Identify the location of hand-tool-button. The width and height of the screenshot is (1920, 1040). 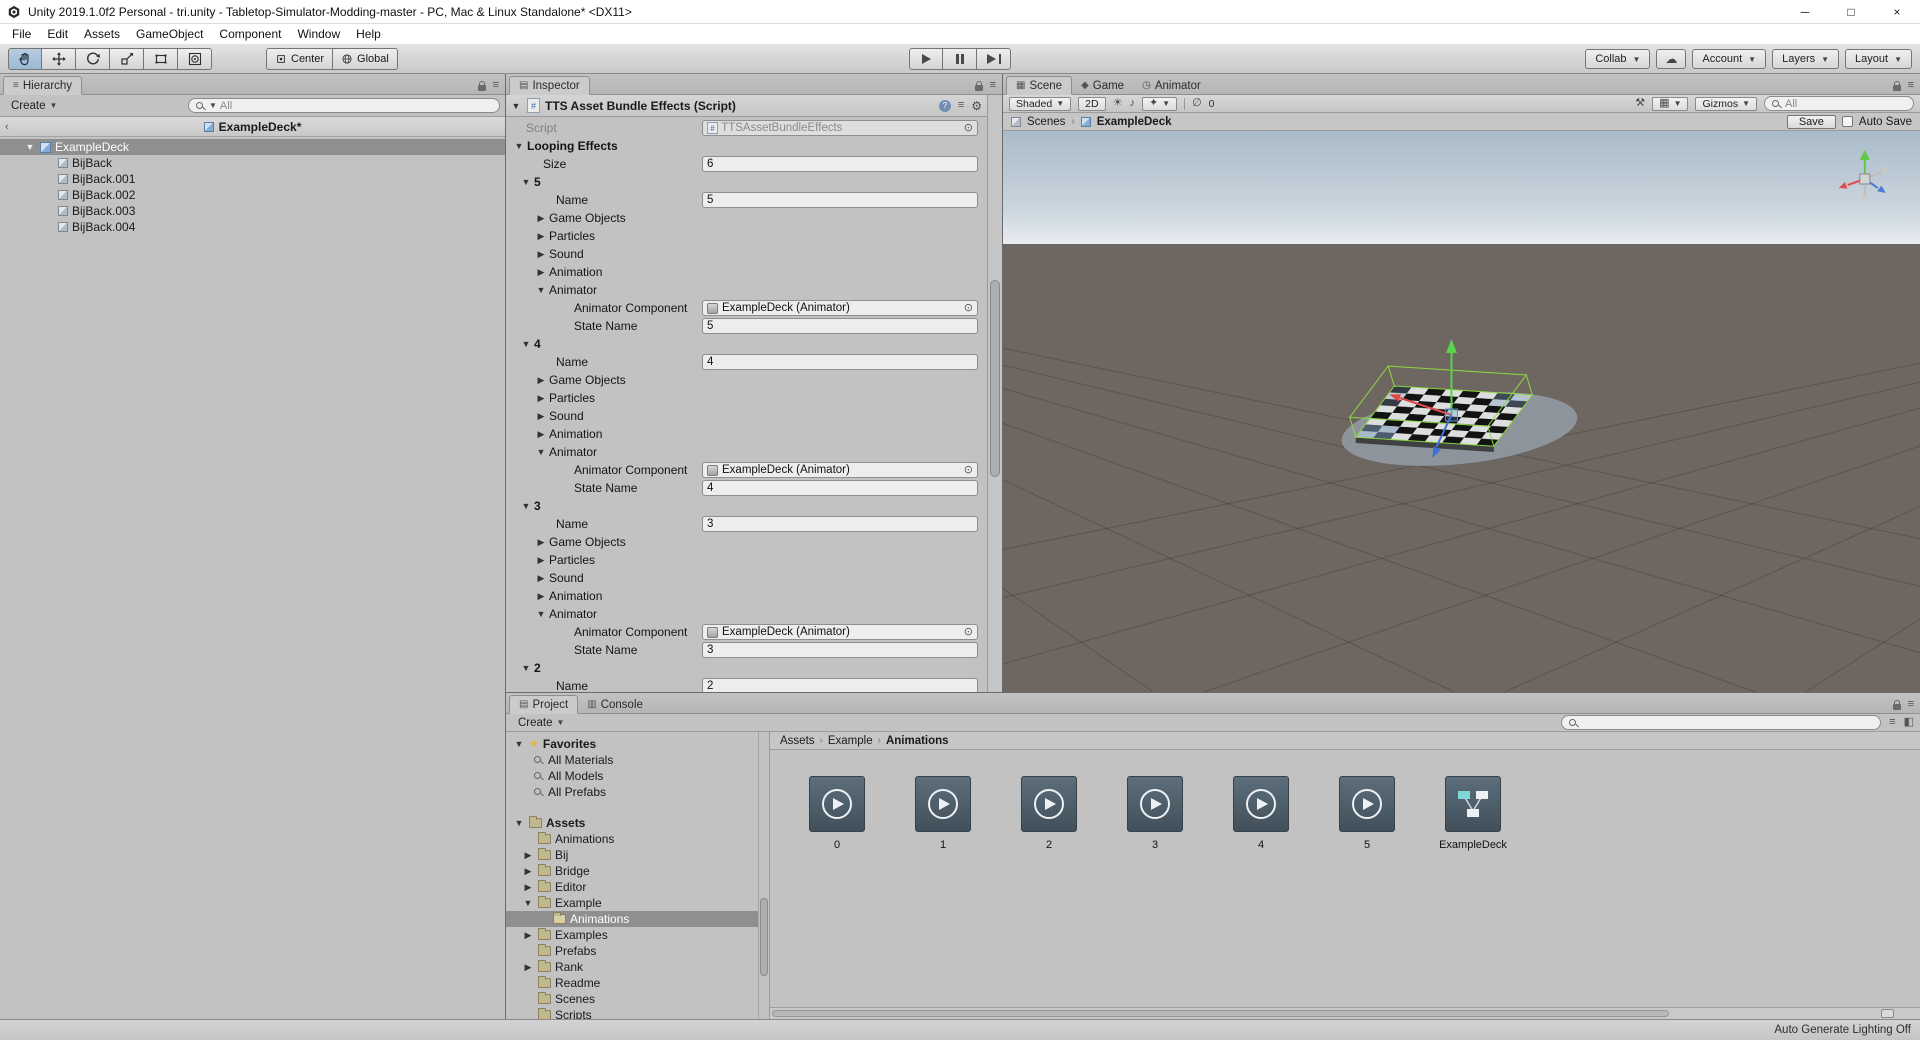
(25, 59).